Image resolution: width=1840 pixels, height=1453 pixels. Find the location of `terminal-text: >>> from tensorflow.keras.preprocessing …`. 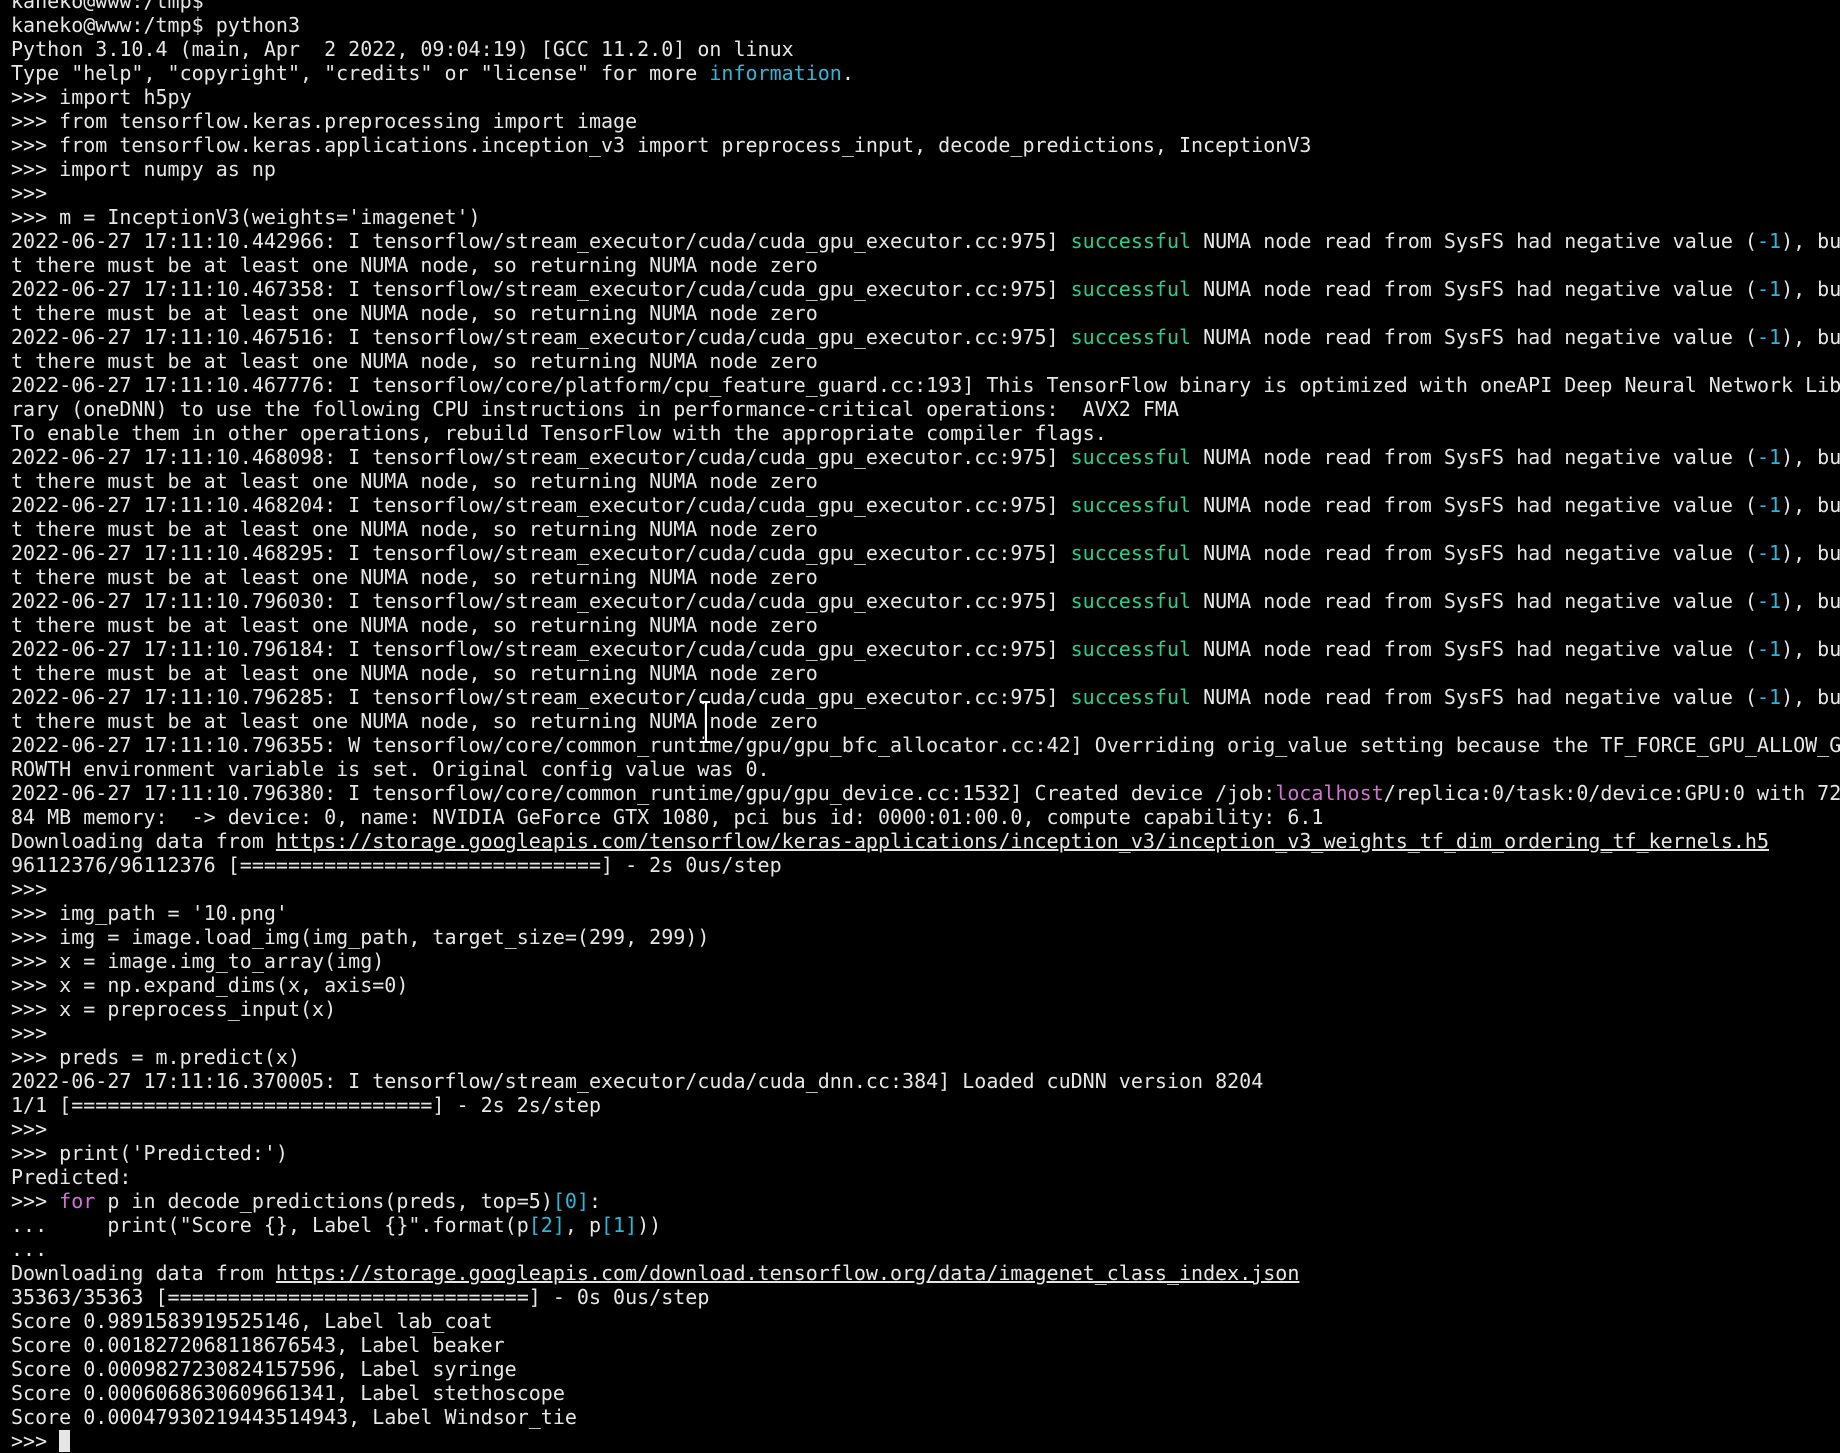

terminal-text: >>> from tensorflow.keras.preprocessing … is located at coordinates (324, 121).